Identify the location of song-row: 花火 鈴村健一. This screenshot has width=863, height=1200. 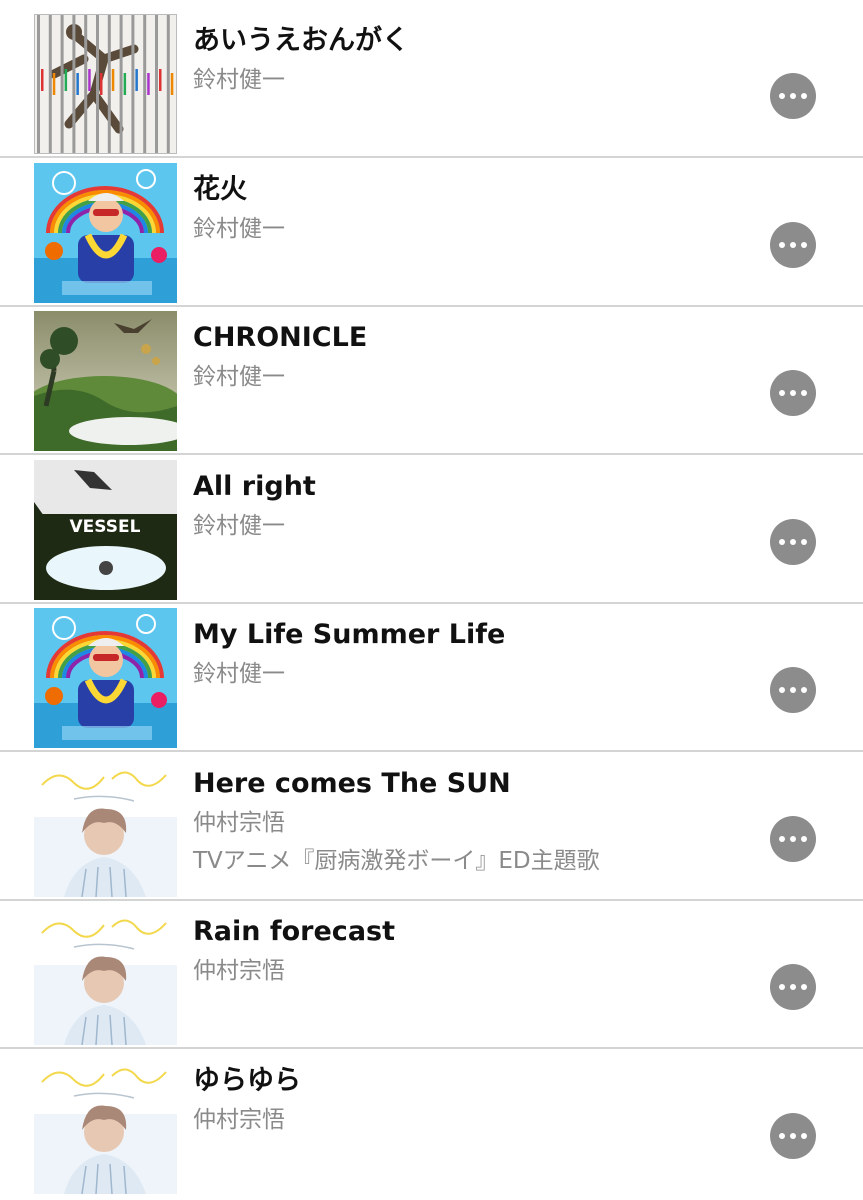
(431, 234).